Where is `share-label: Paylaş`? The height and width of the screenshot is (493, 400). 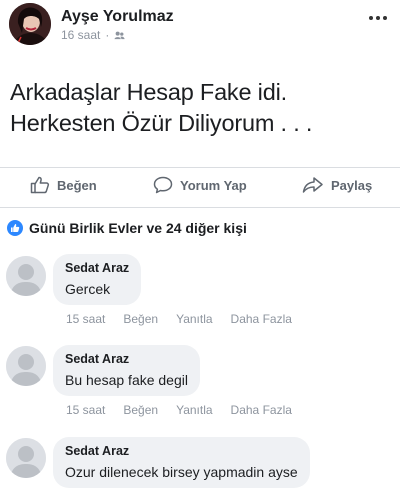 share-label: Paylaş is located at coordinates (352, 185).